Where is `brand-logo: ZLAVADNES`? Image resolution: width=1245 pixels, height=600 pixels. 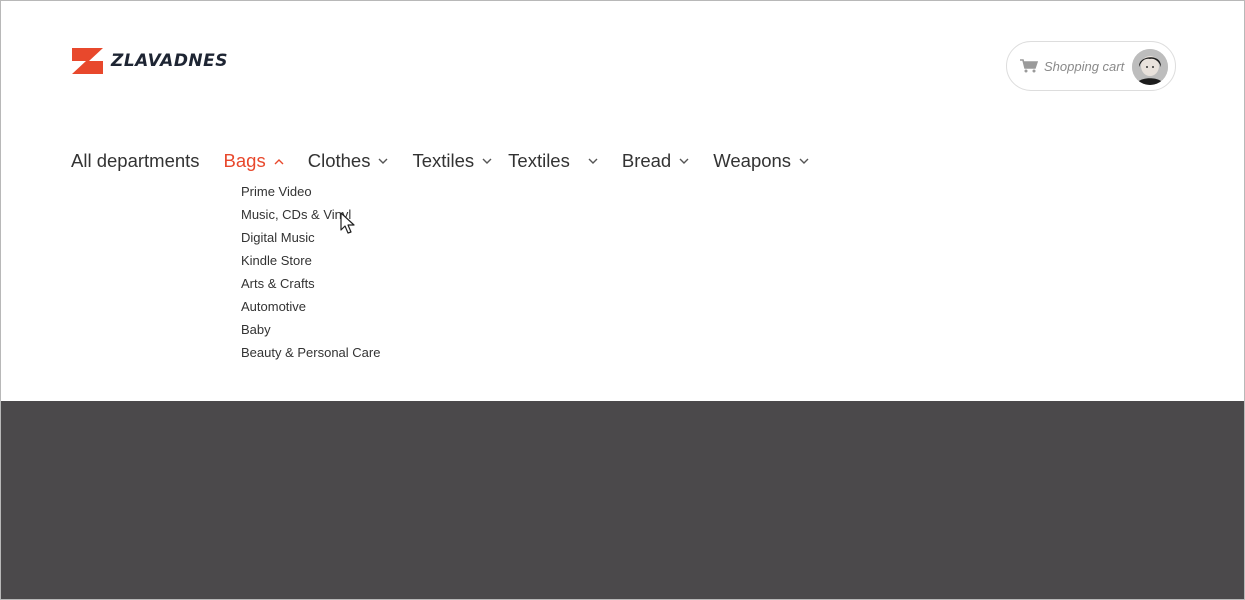 brand-logo: ZLAVADNES is located at coordinates (149, 61).